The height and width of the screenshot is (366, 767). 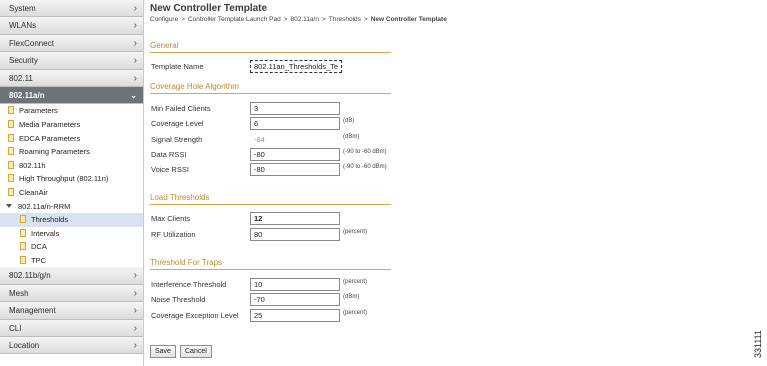 What do you see at coordinates (71, 220) in the screenshot?
I see `sidebar-item-thresholds: Thresholds` at bounding box center [71, 220].